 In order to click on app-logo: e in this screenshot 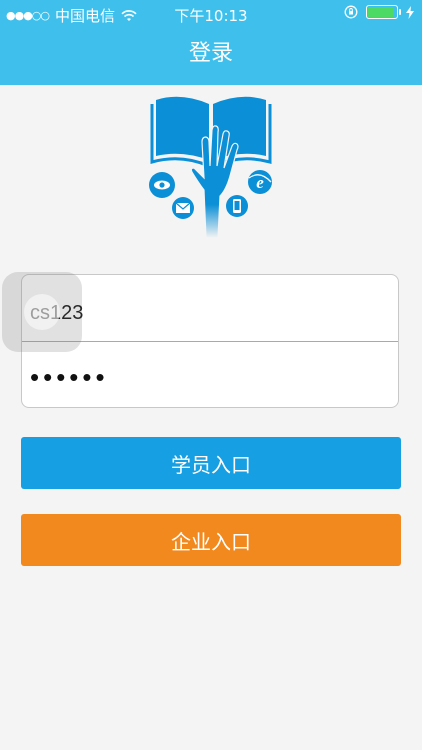, I will do `click(210, 167)`.